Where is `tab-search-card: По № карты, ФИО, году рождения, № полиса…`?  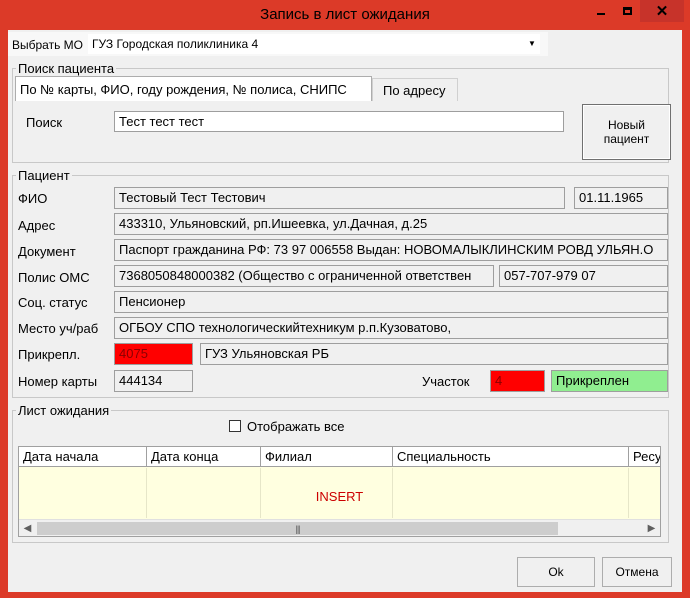
tab-search-card: По № карты, ФИО, году рождения, № полиса… is located at coordinates (193, 88).